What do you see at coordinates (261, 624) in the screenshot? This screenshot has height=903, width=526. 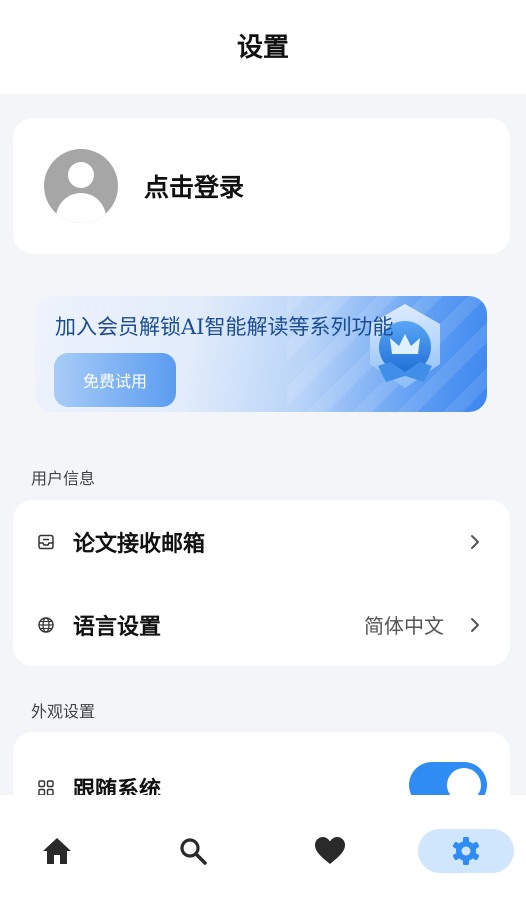 I see `settings-row-language: 语言设置 简体中文` at bounding box center [261, 624].